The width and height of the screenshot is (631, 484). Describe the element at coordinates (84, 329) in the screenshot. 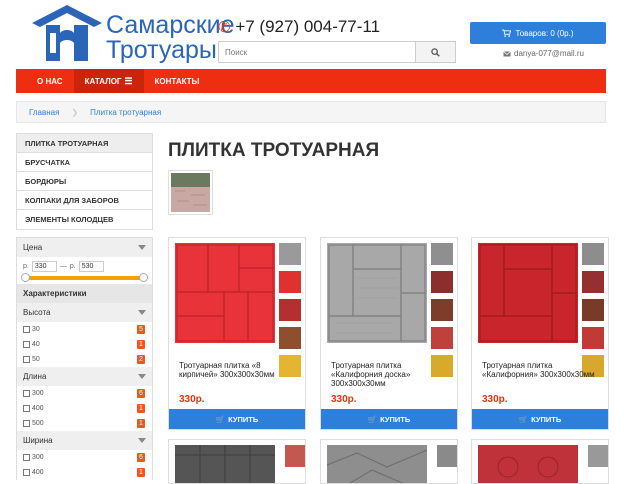

I see `filter-option: 30 5` at that location.